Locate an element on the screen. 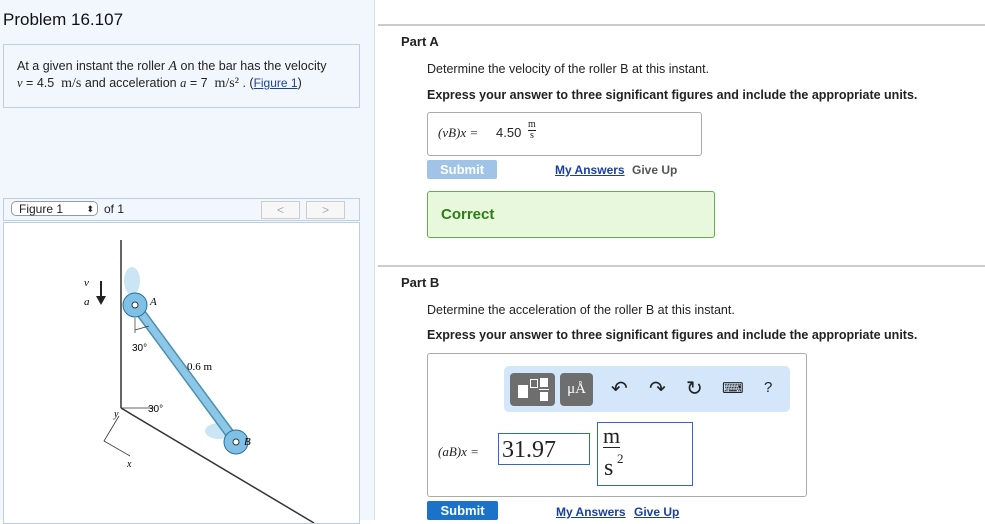 The width and height of the screenshot is (985, 524). part-b-give-up-link: Give Up is located at coordinates (656, 512).